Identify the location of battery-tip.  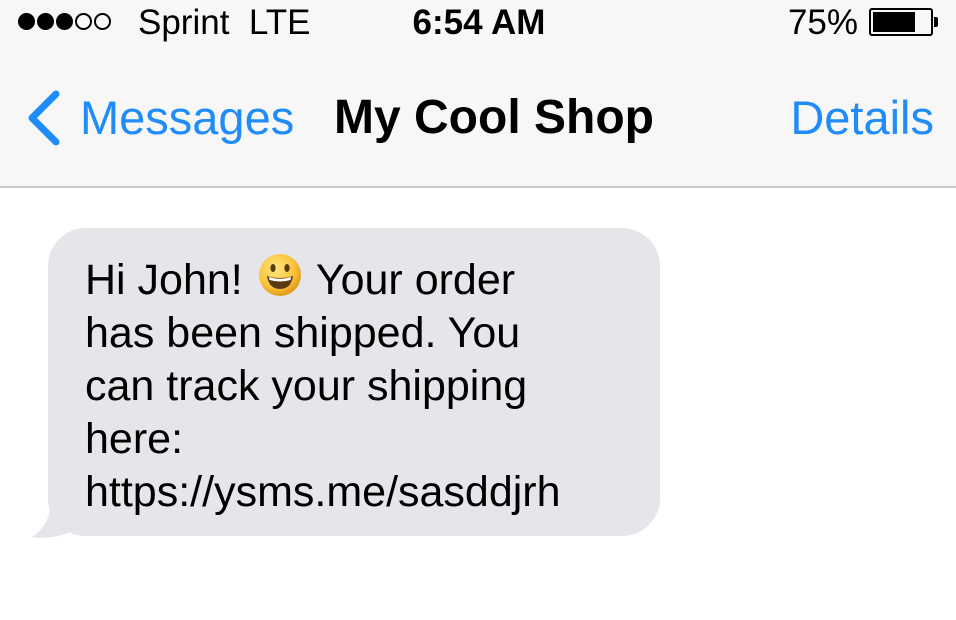
(936, 22).